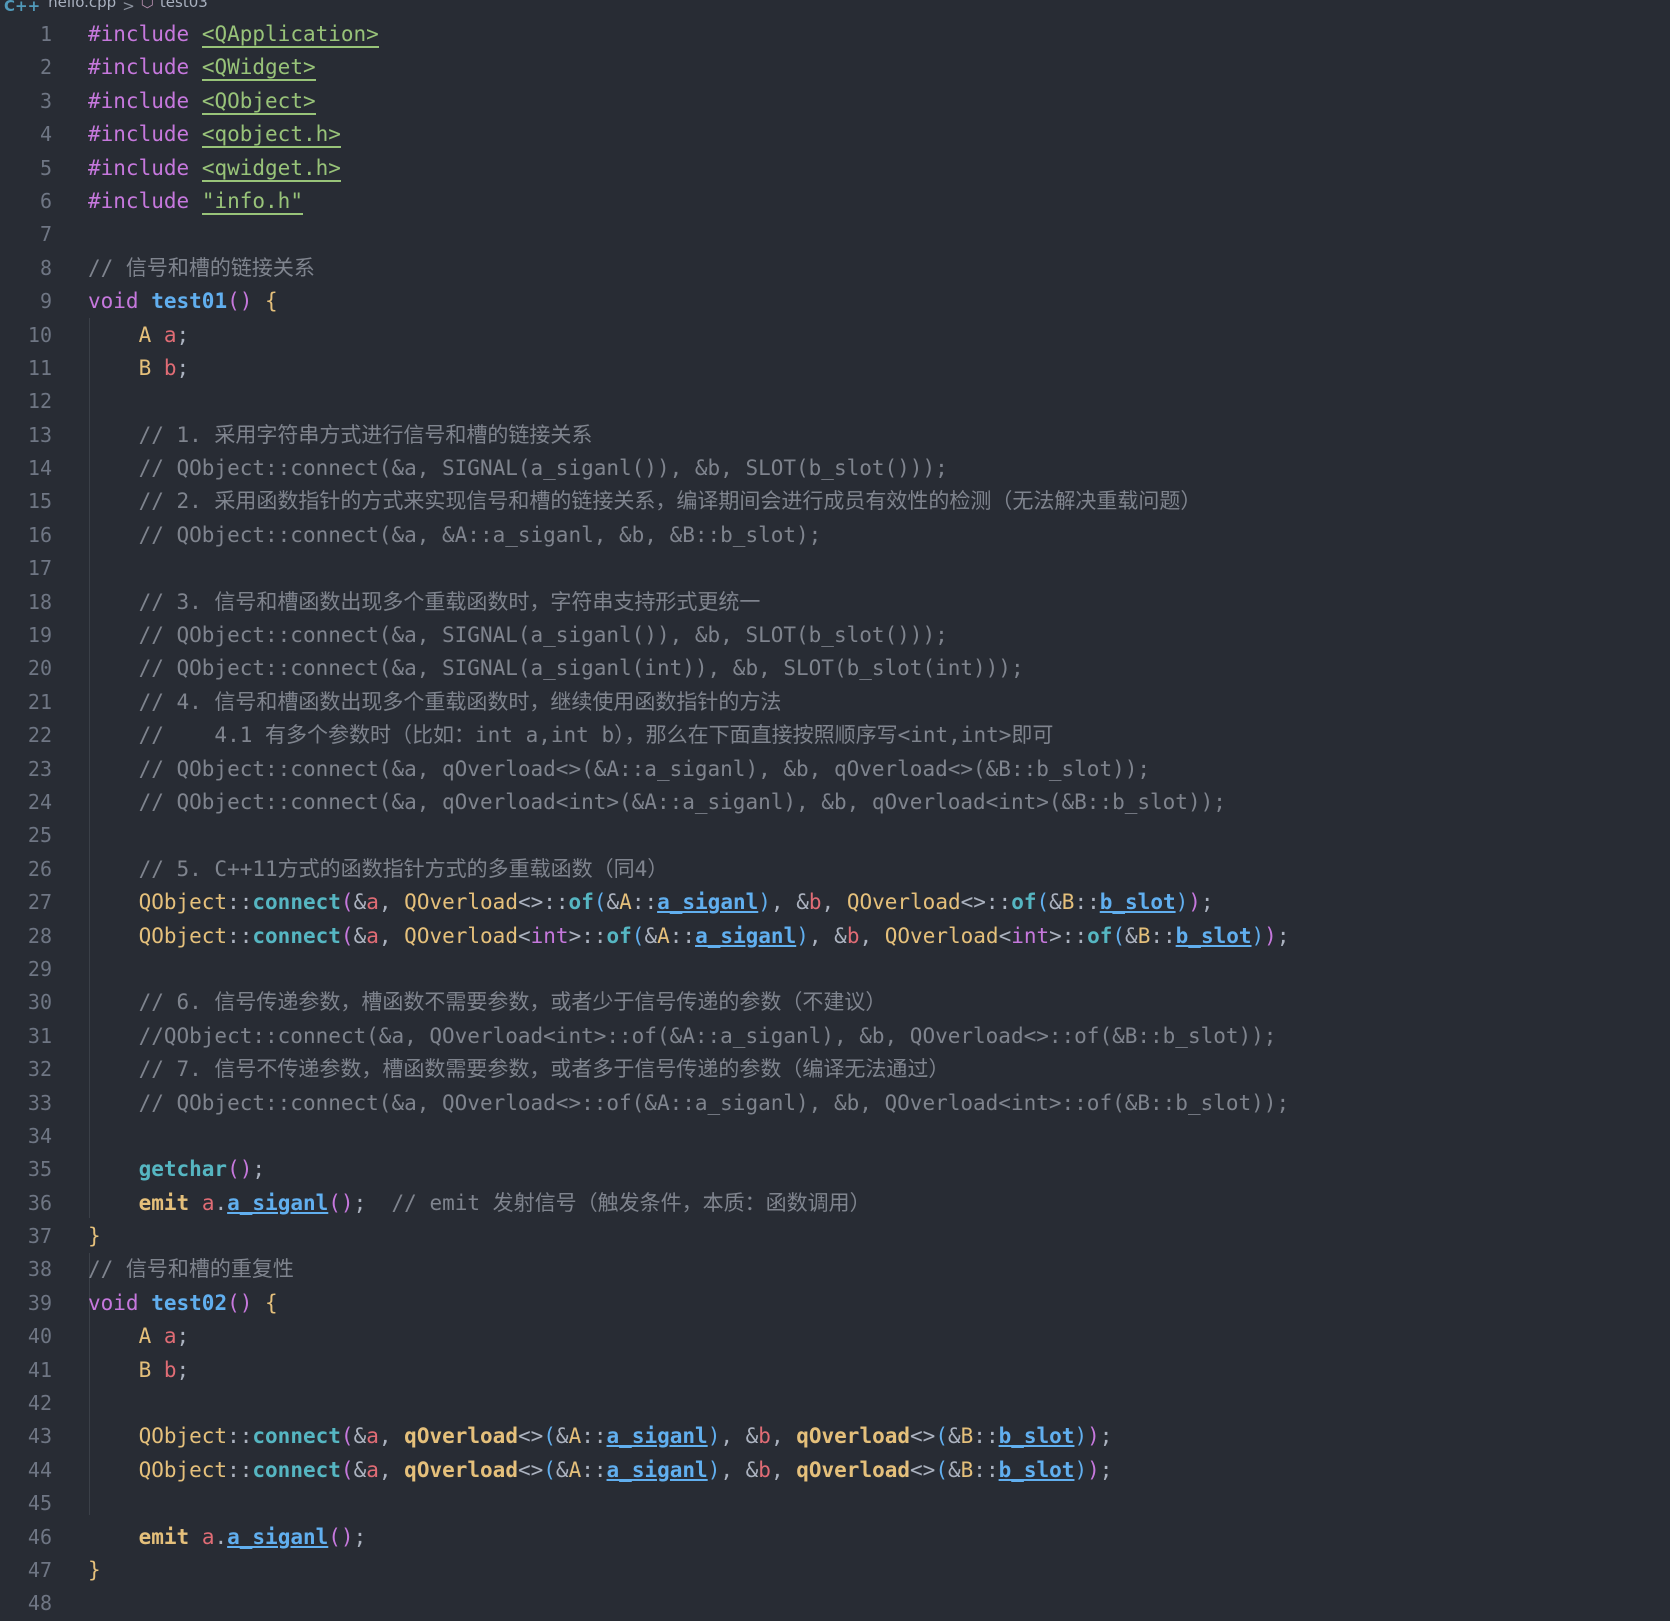 This screenshot has height=1621, width=1670. I want to click on code-token: void, so click(113, 301).